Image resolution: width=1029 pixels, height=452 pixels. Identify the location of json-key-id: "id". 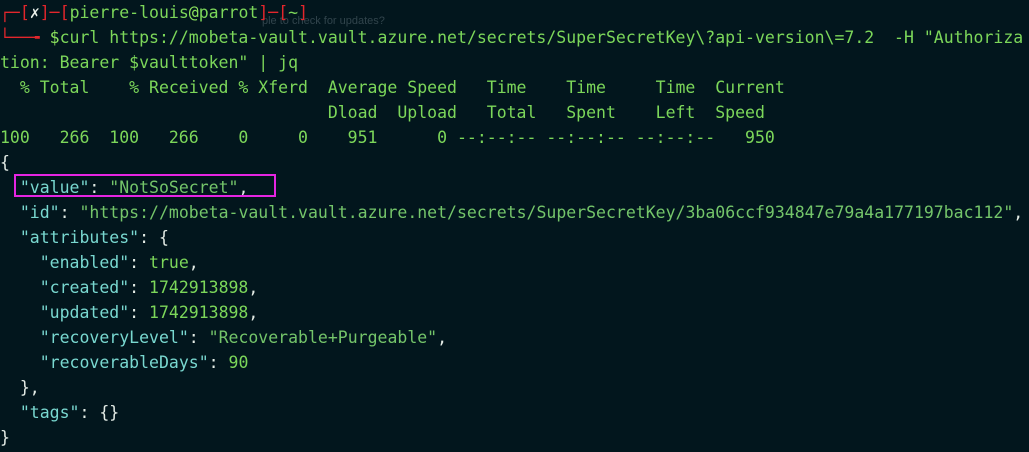
(39, 212).